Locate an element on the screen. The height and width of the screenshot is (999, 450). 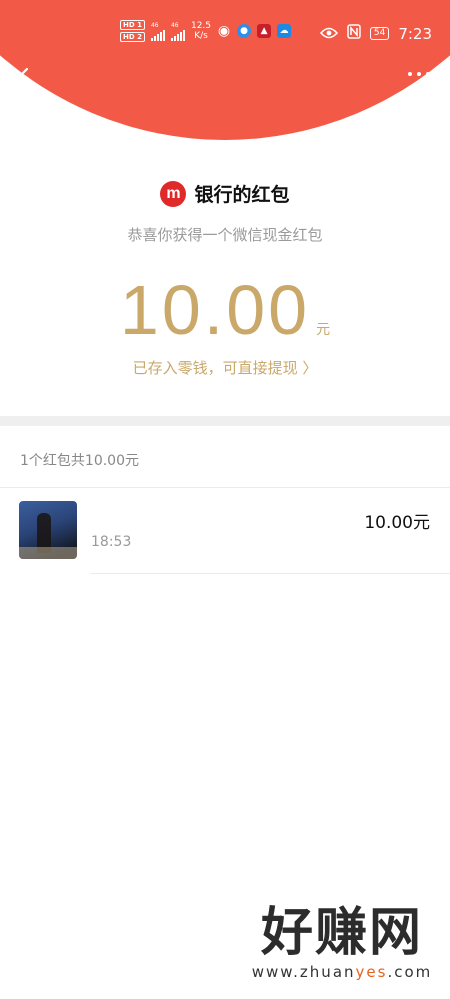
watermark: 好赚网 www.zhuanyes.com is located at coordinates (342, 942).